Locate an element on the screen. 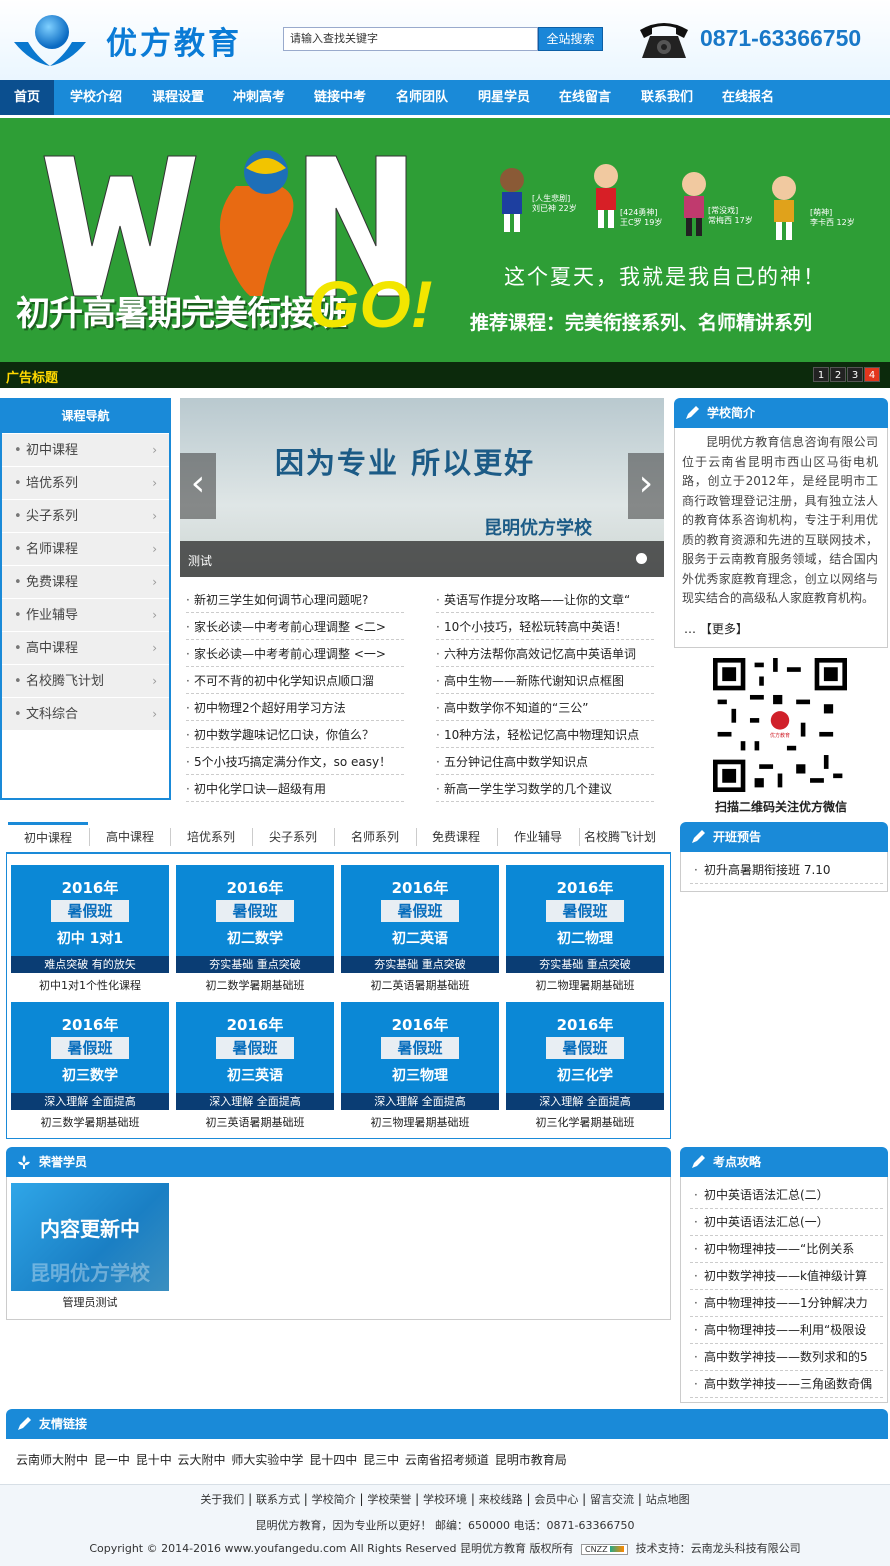 This screenshot has width=890, height=1566. course-nav-item: • 名校腾飞计划 › is located at coordinates (85, 681).